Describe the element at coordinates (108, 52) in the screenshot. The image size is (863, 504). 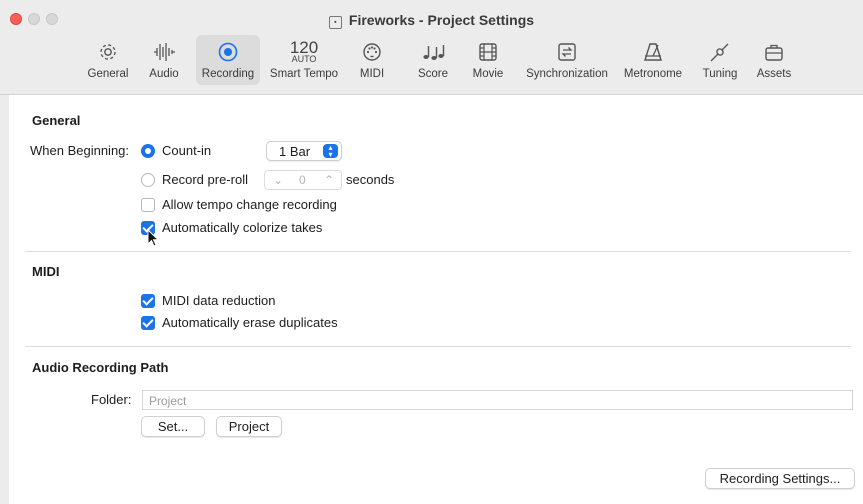
I see `gear-icon` at that location.